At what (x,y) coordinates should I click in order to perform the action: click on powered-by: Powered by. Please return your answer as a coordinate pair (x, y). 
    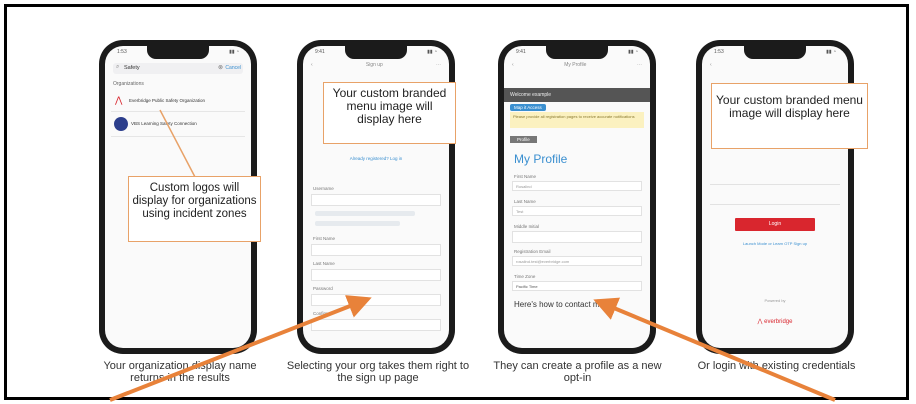
    Looking at the image, I should click on (775, 300).